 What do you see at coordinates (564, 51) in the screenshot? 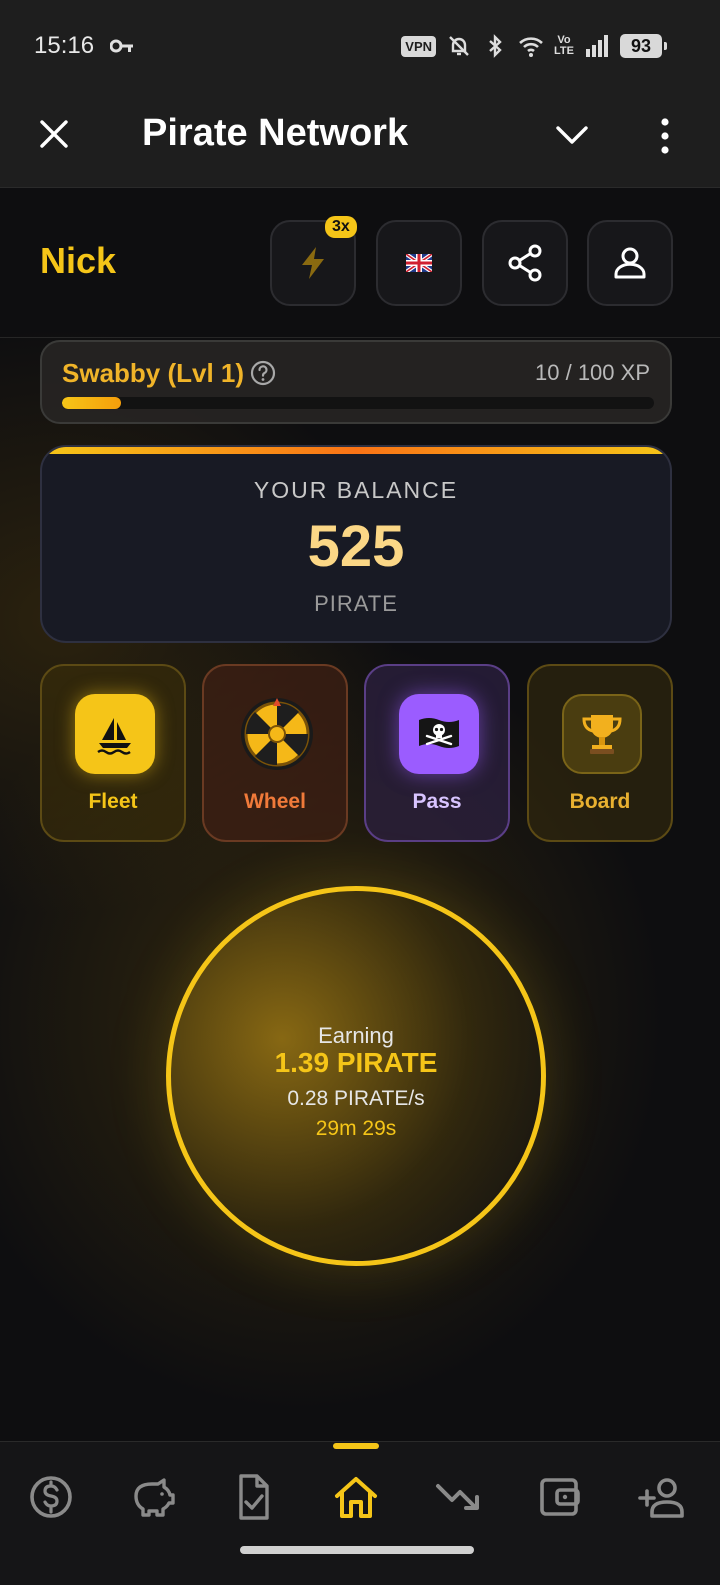
I see `volte-bottom: LTE` at bounding box center [564, 51].